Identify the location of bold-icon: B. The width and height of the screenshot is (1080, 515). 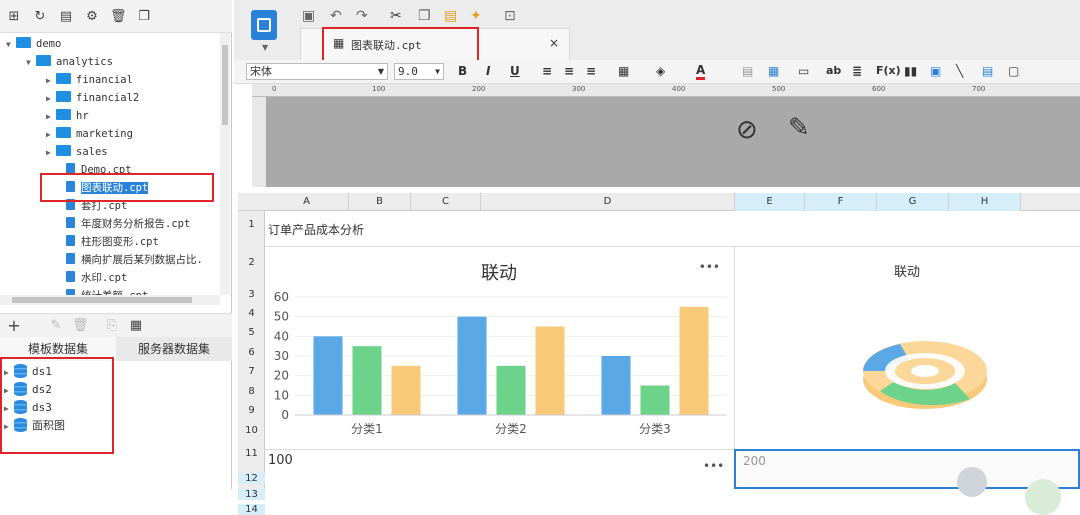
(462, 71).